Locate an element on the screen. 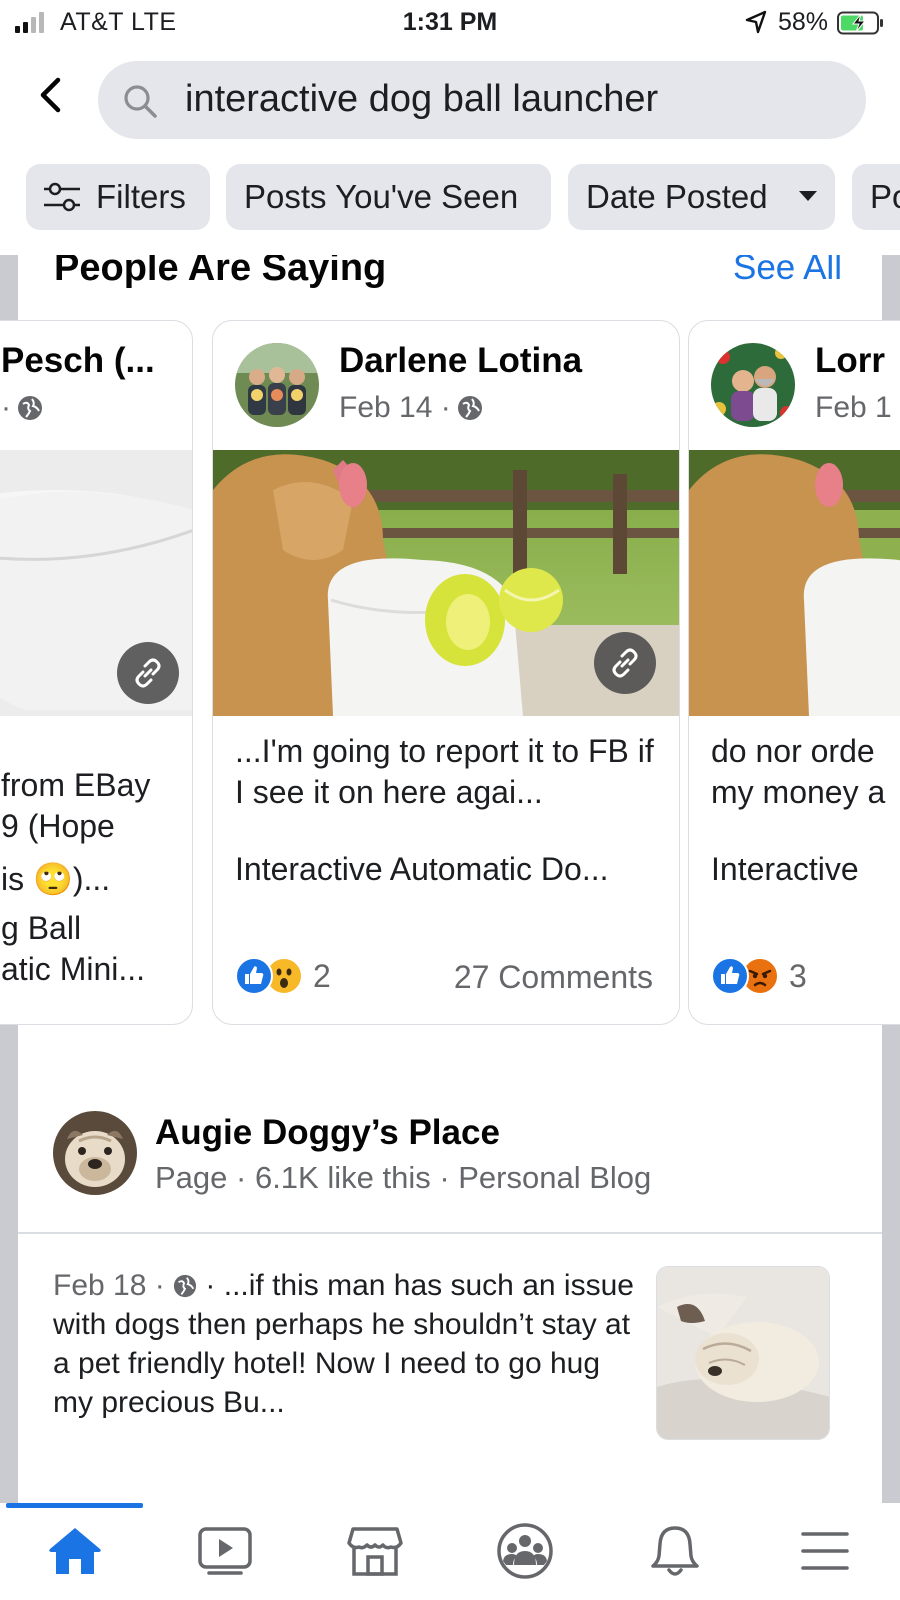 The height and width of the screenshot is (1600, 900). hamburger-menu-icon is located at coordinates (825, 1551).